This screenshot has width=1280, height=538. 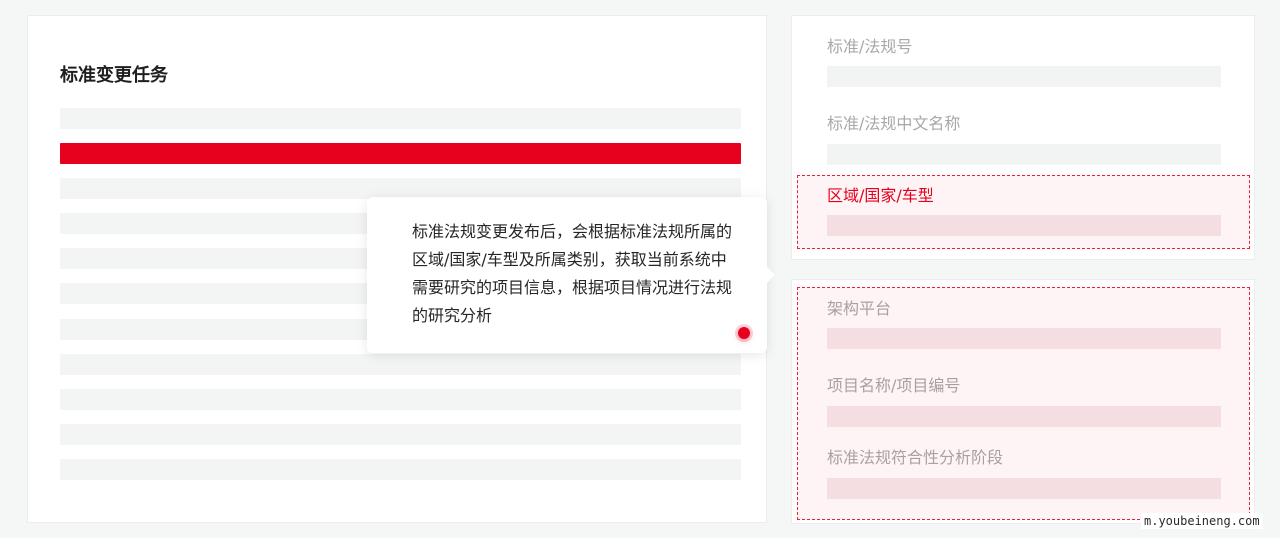 What do you see at coordinates (744, 333) in the screenshot?
I see `indicator-dot-icon` at bounding box center [744, 333].